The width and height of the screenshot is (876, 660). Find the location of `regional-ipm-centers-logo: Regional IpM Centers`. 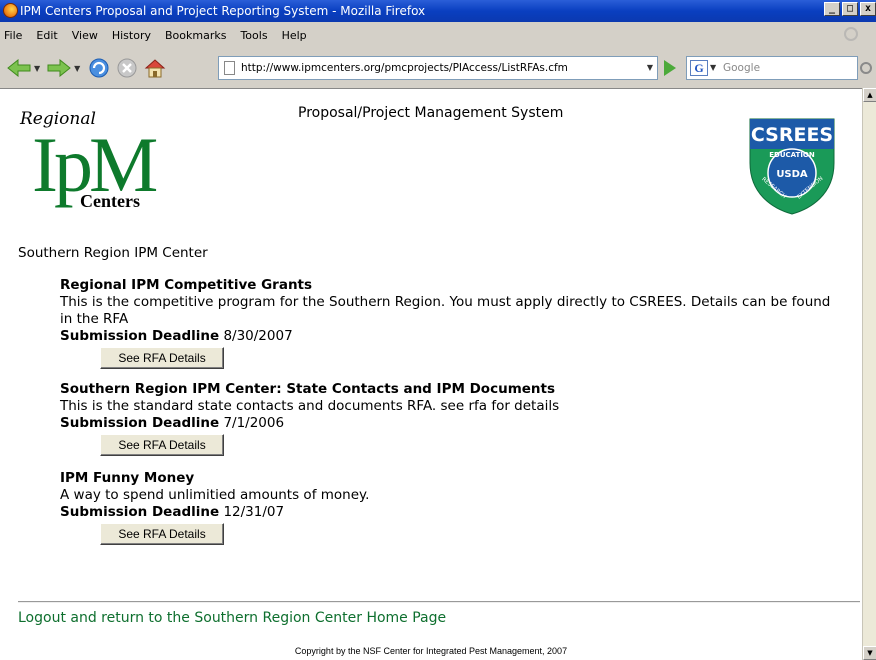

regional-ipm-centers-logo: Regional IpM Centers is located at coordinates (94, 164).